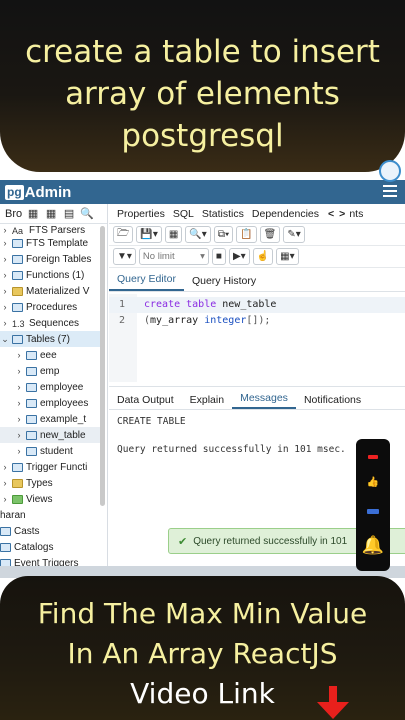  I want to click on tree-item-sequences: › 1.3 Sequences, so click(50, 323).